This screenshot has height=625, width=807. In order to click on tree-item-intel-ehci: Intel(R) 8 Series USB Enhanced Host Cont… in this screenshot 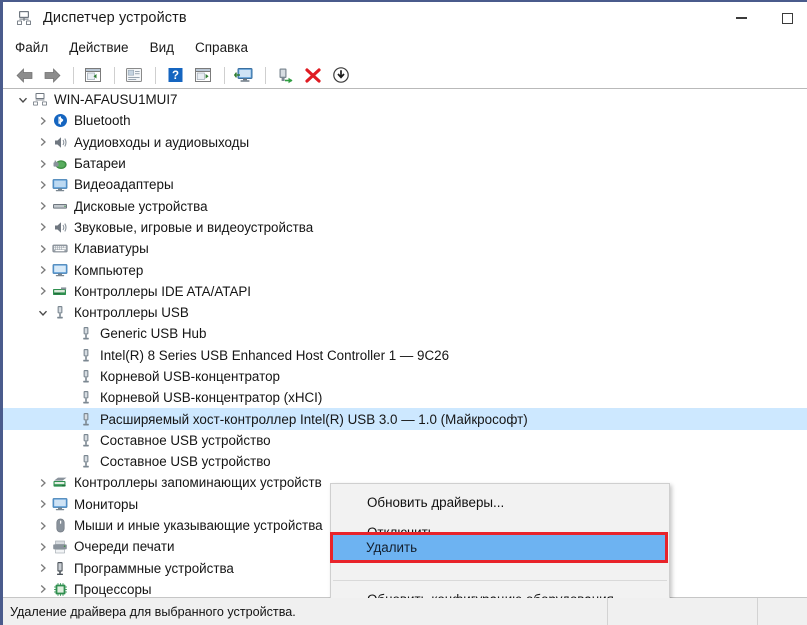, I will do `click(405, 355)`.